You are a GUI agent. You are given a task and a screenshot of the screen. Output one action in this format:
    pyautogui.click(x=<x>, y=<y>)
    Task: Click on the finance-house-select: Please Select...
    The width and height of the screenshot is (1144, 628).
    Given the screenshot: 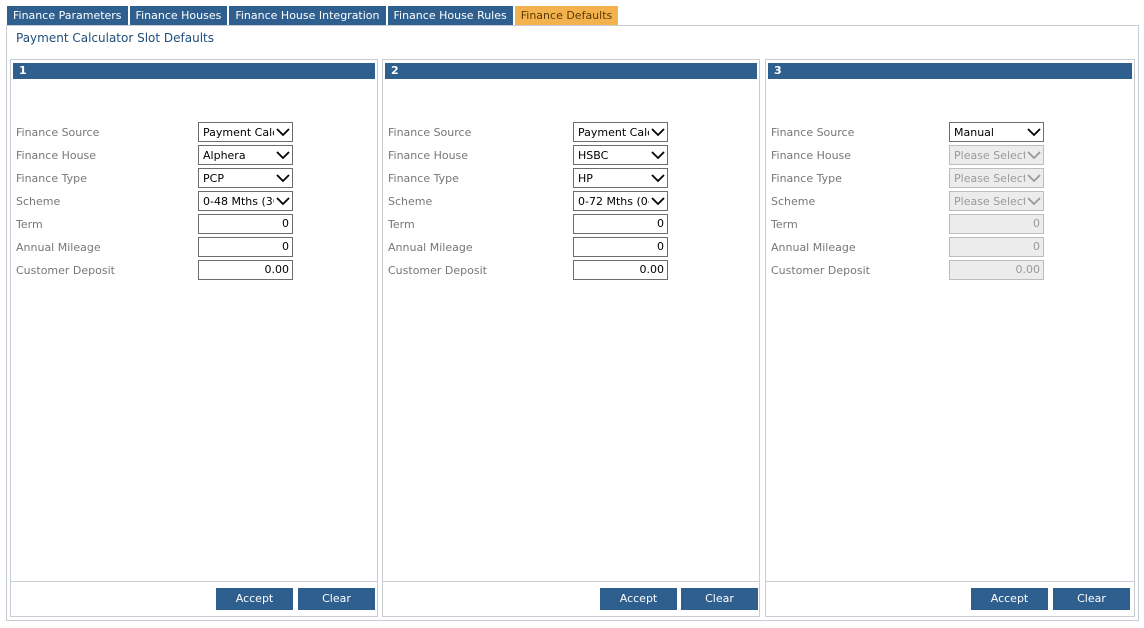 What is the action you would take?
    pyautogui.click(x=996, y=155)
    